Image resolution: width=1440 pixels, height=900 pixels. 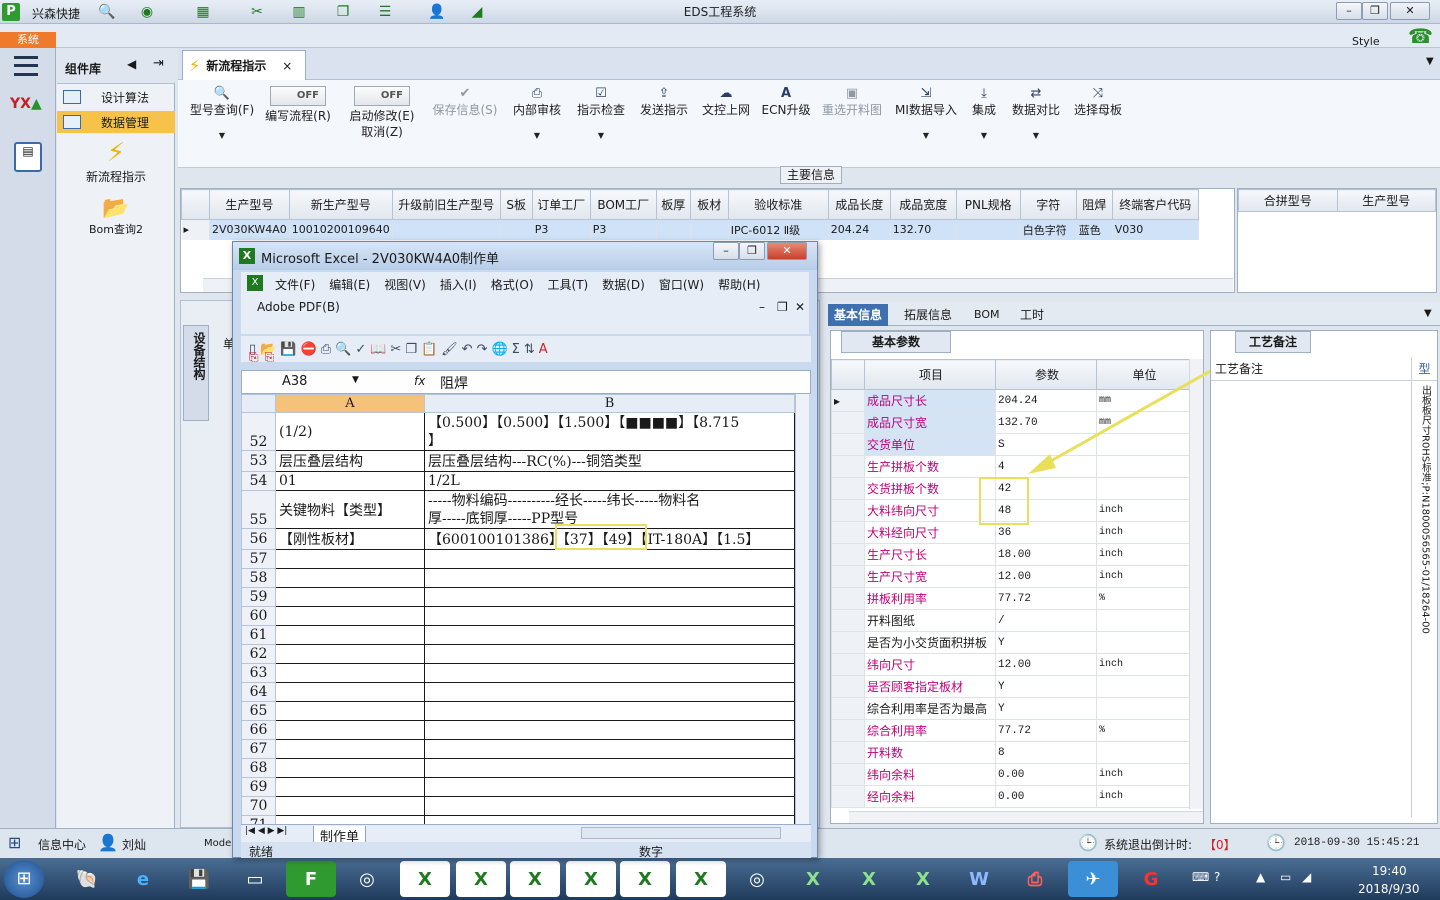 I want to click on table-cell: 132.70, so click(x=923, y=229).